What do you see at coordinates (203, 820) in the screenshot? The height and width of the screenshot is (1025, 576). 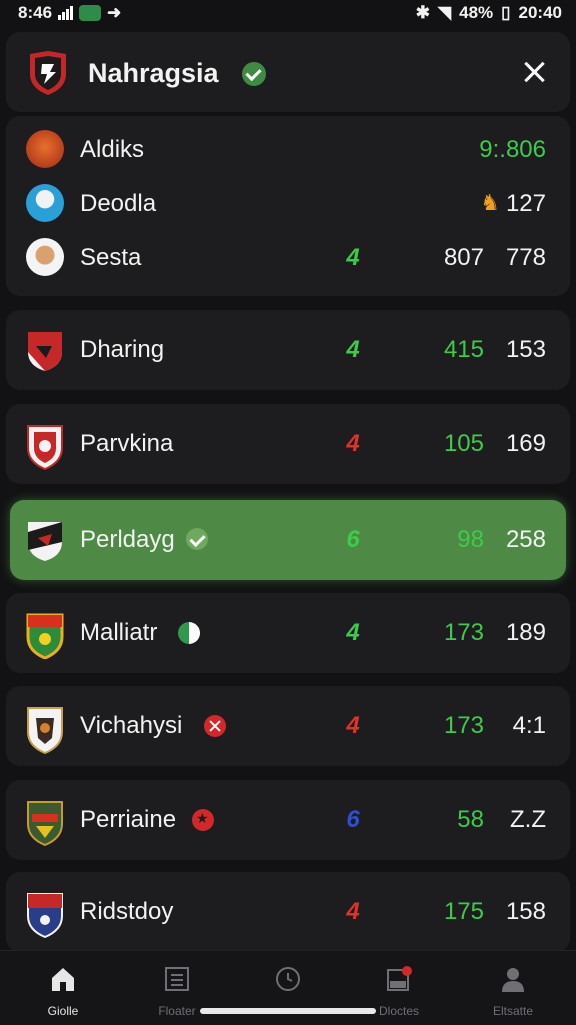 I see `star-icon` at bounding box center [203, 820].